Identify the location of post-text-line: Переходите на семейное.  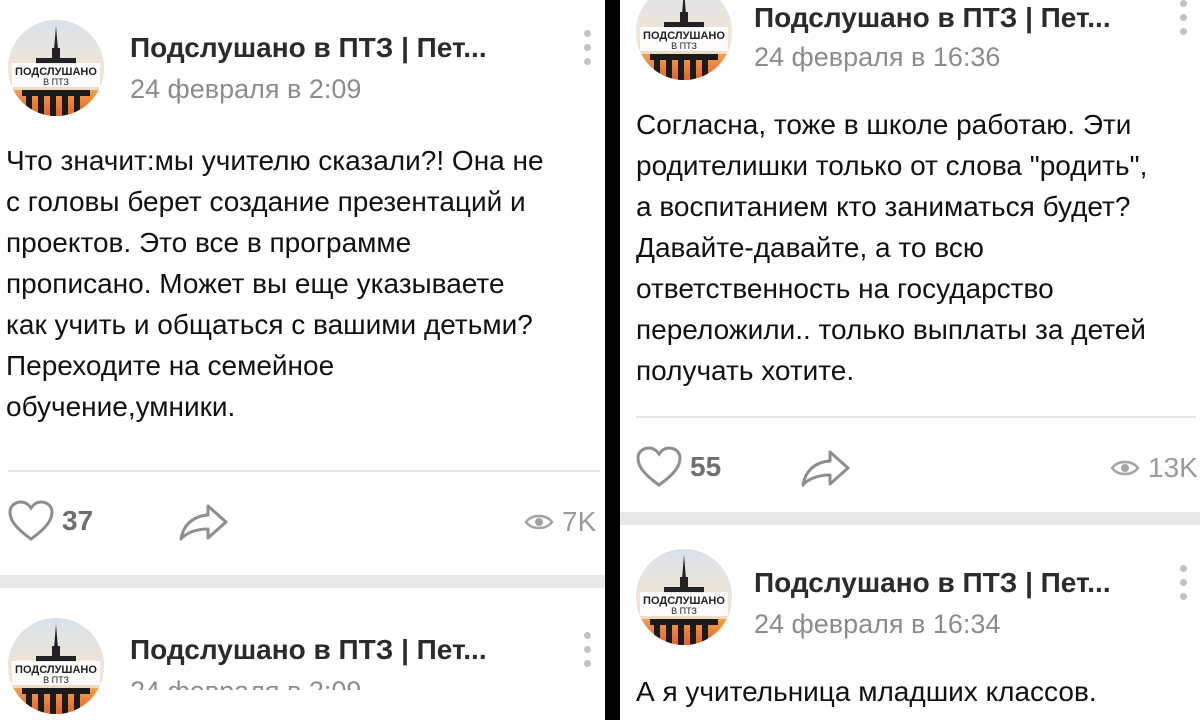
(170, 365).